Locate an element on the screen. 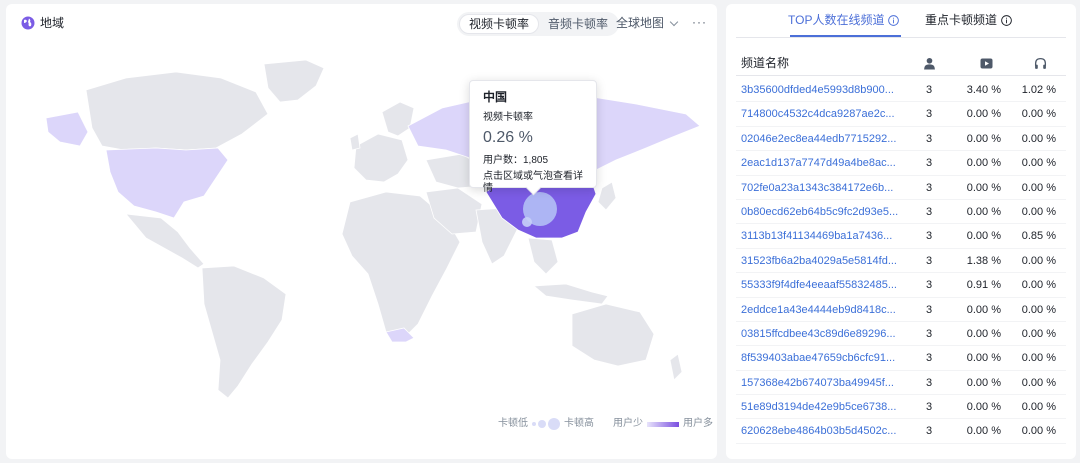 Image resolution: width=1080 pixels, height=463 pixels. tooltip-value: 0.26 % is located at coordinates (508, 137).